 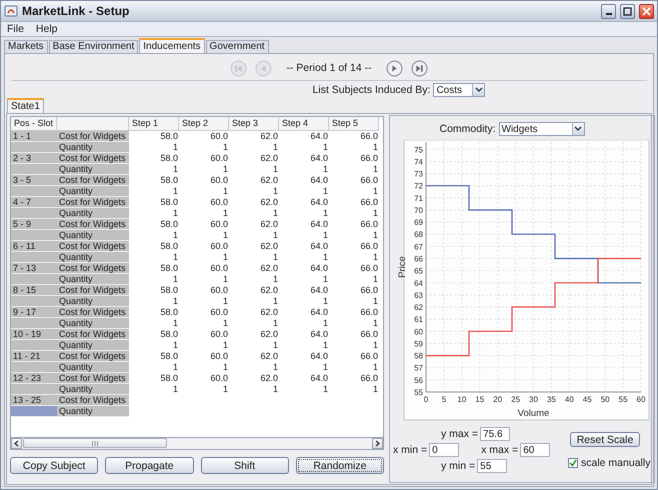 I want to click on next-button, so click(x=394, y=68).